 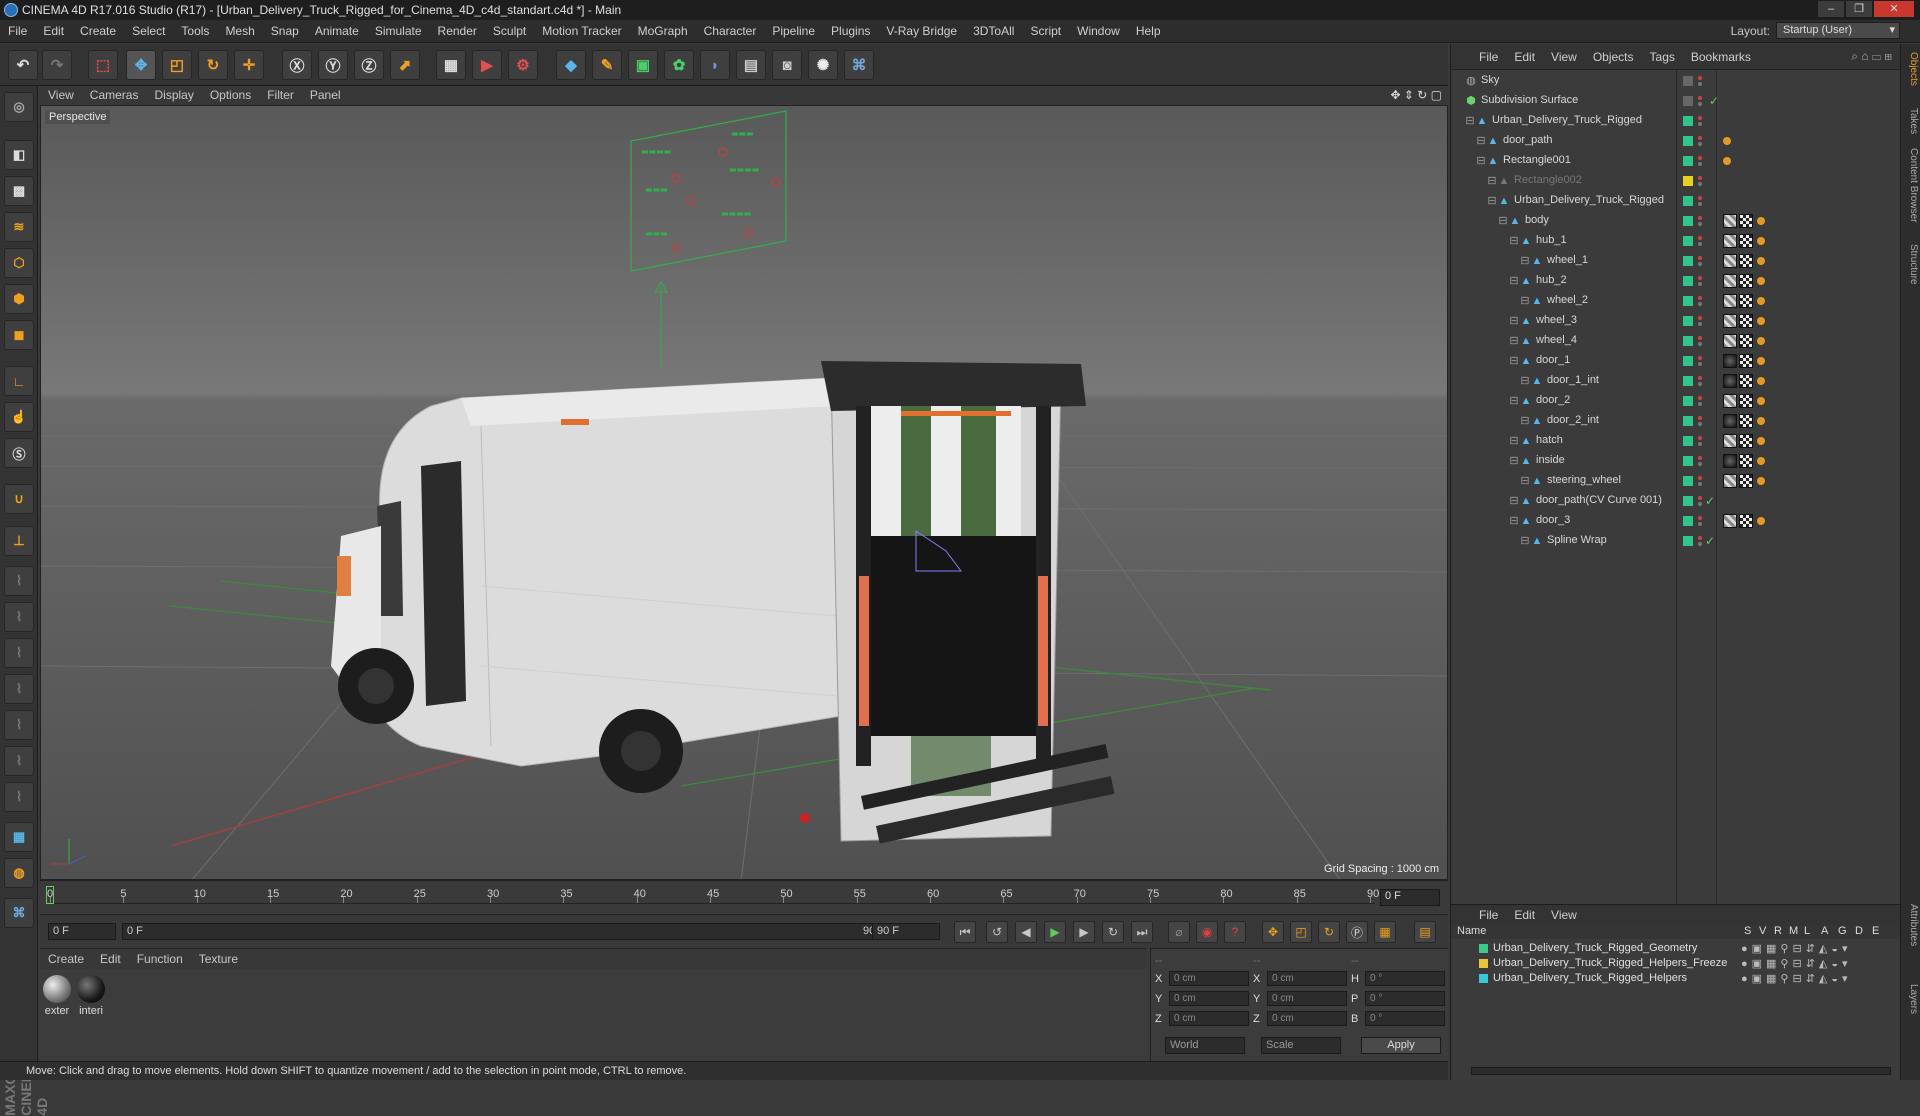 I want to click on layer-col-d: D, so click(x=1859, y=931).